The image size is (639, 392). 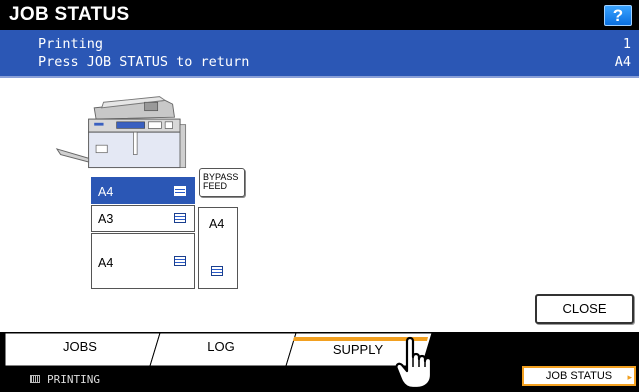 What do you see at coordinates (579, 376) in the screenshot?
I see `job-status-button: JOB STATUS` at bounding box center [579, 376].